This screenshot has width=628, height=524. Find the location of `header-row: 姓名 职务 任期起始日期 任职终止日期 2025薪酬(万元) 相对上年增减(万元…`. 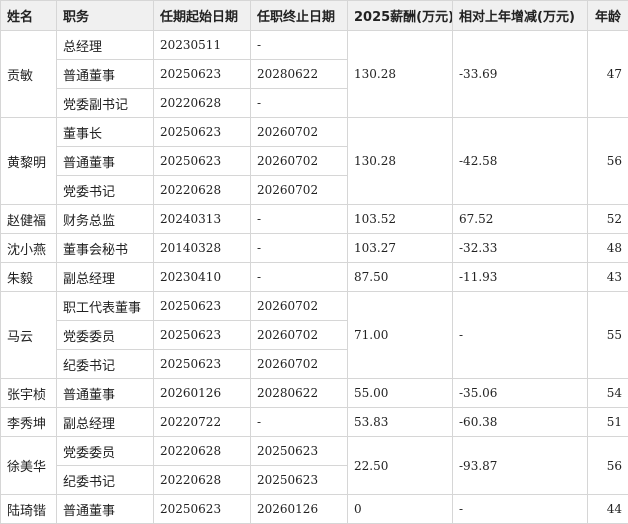

header-row: 姓名 职务 任期起始日期 任职终止日期 2025薪酬(万元) 相对上年增减(万元… is located at coordinates (314, 16).